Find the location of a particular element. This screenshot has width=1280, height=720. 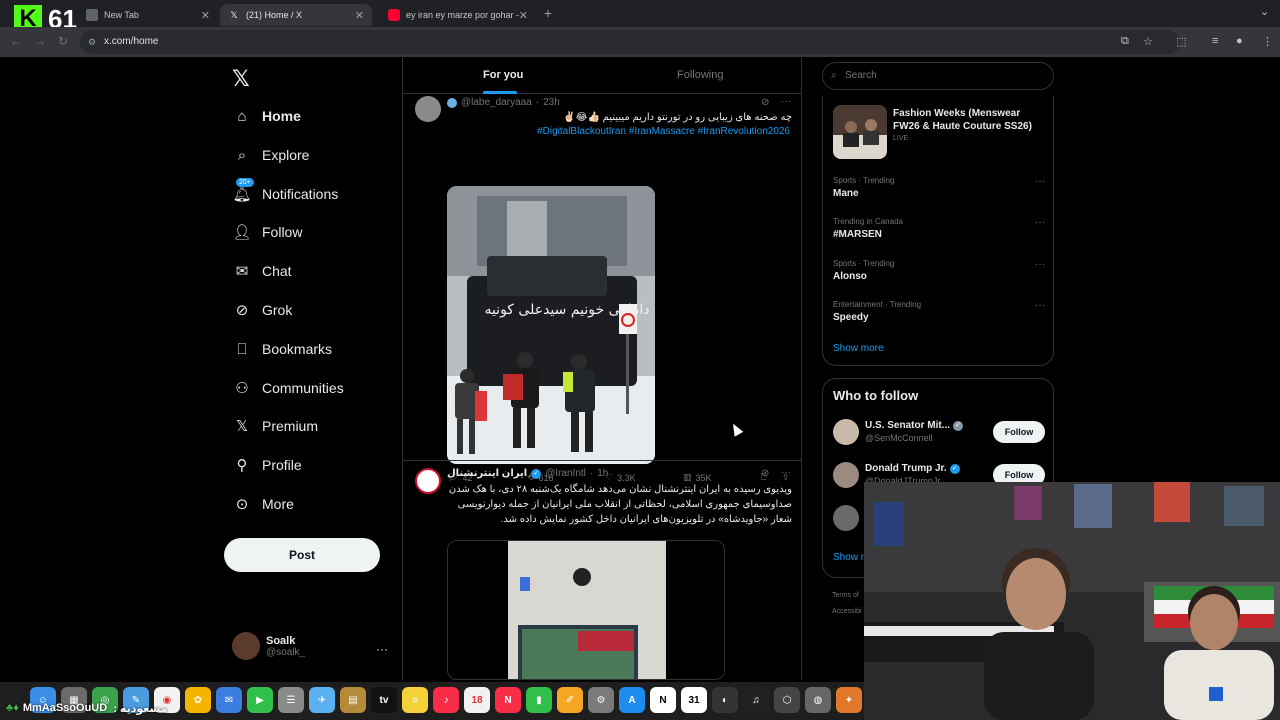

accessibility-link: Accessibi is located at coordinates (847, 612).